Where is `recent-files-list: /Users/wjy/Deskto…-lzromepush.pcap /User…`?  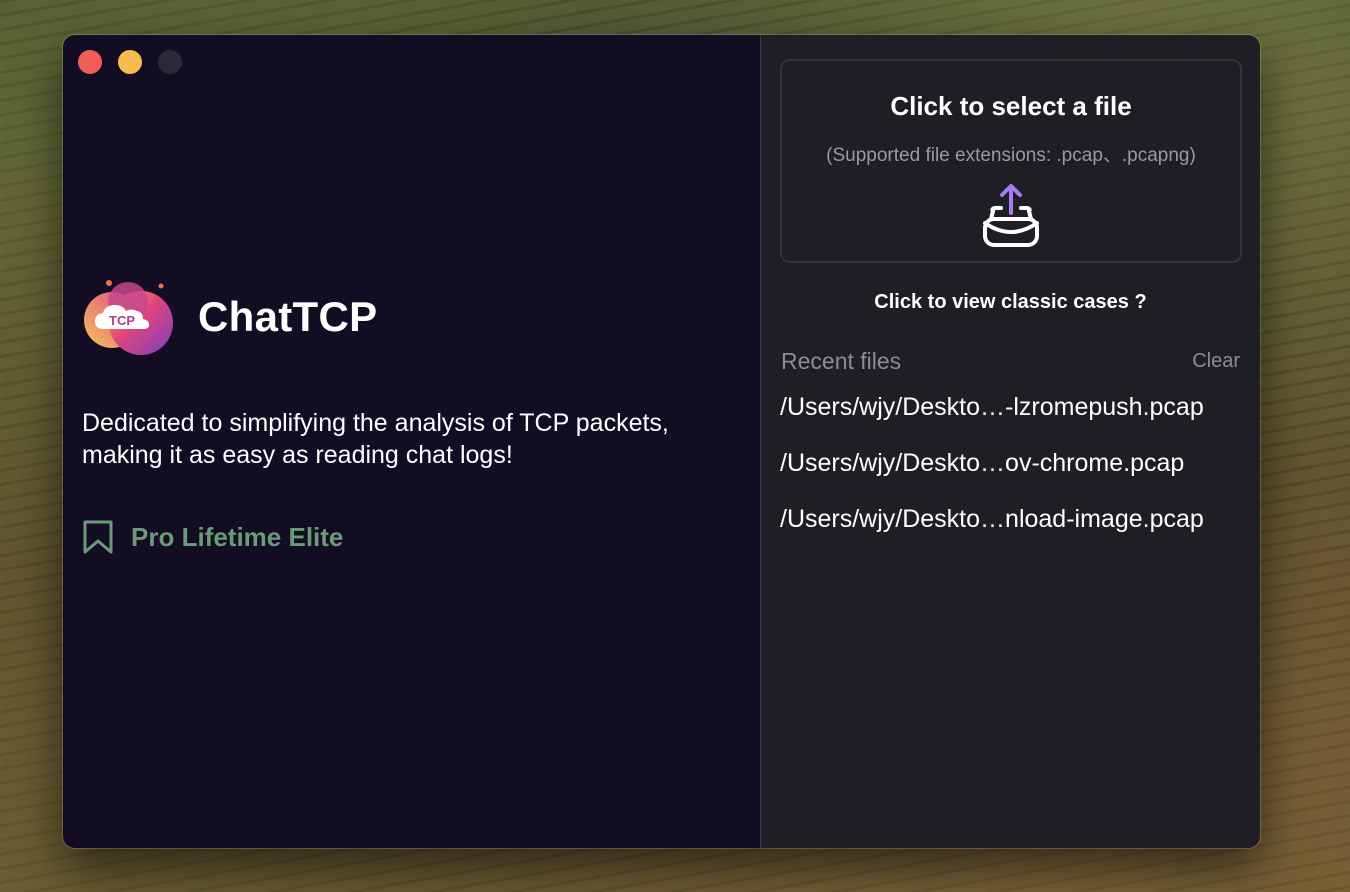 recent-files-list: /Users/wjy/Deskto…-lzromepush.pcap /User… is located at coordinates (1015, 471).